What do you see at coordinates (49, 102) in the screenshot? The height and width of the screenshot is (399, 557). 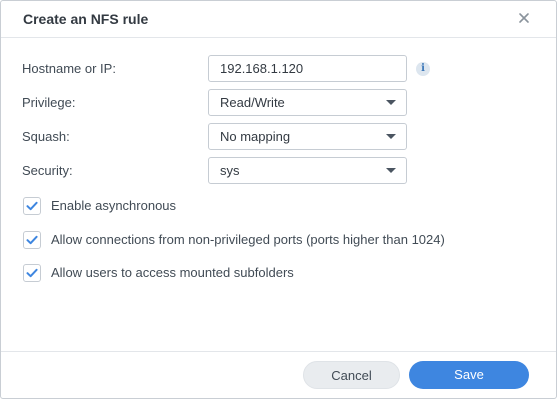 I see `privilege-label: Privilege:` at bounding box center [49, 102].